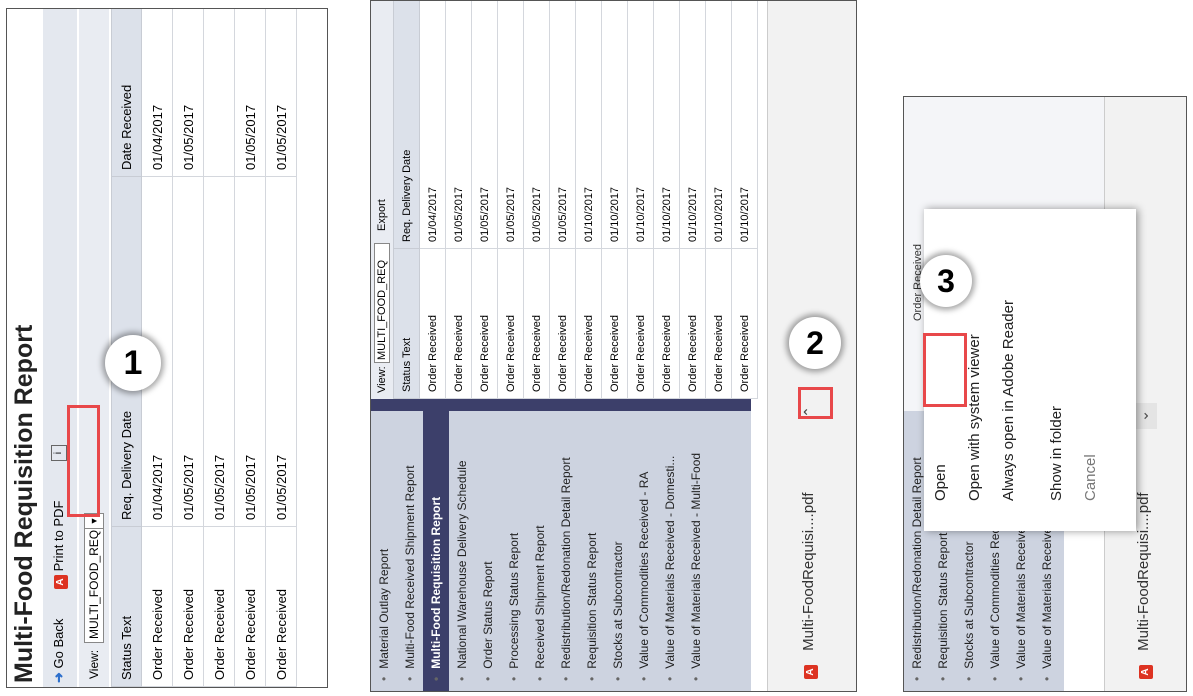  I want to click on view-select: MULTI_FOOD_REQ ▼, so click(94, 578).